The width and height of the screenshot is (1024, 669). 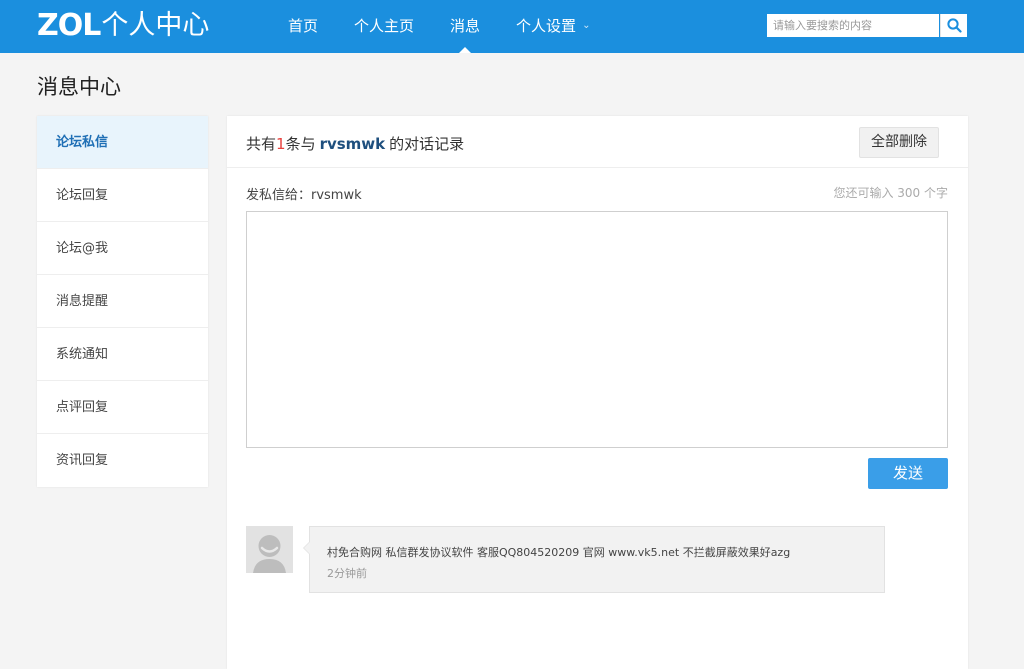 What do you see at coordinates (427, 144) in the screenshot?
I see `summary-suffix: 的对话记录` at bounding box center [427, 144].